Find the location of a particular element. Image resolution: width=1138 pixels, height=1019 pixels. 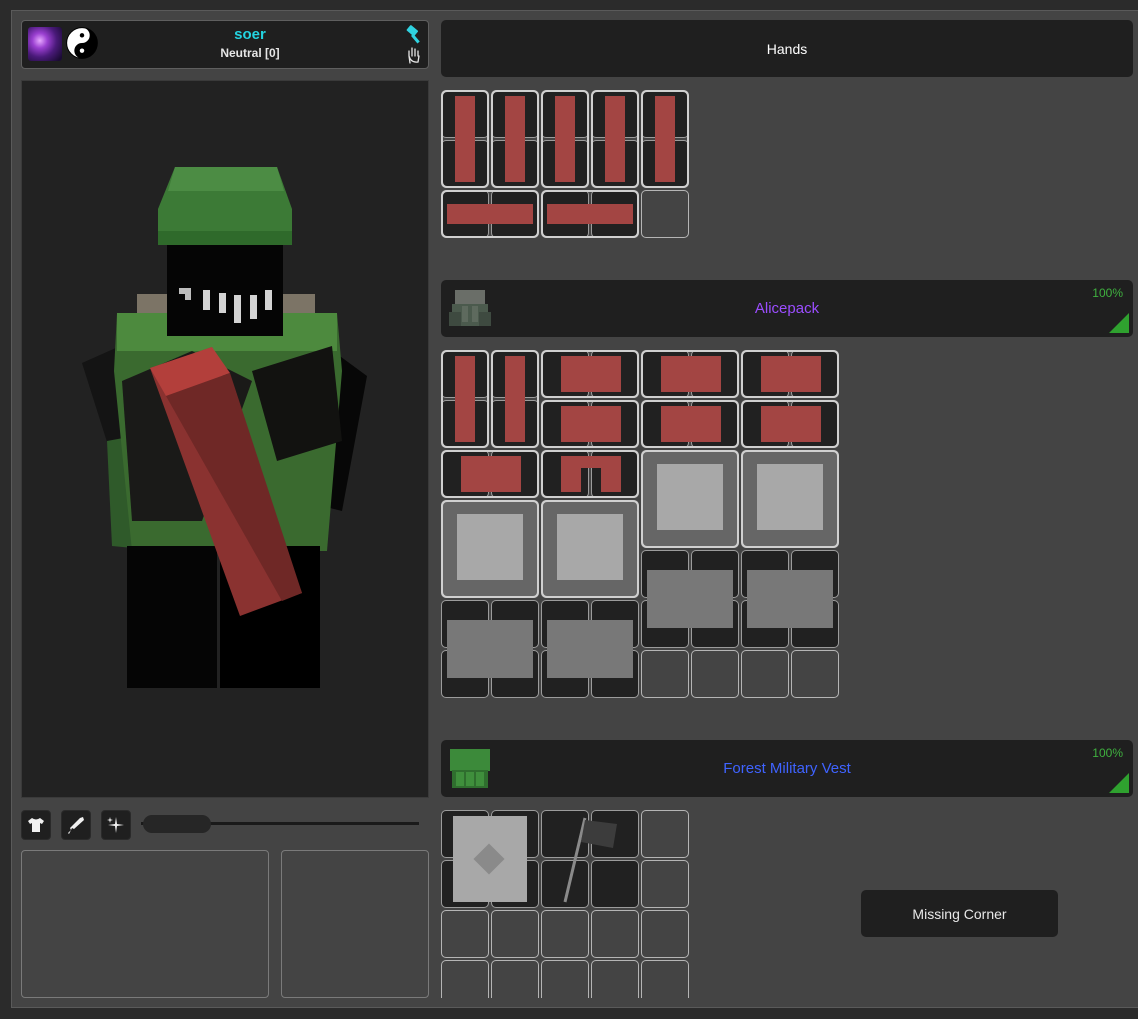

sparkle-icon is located at coordinates (115, 825).